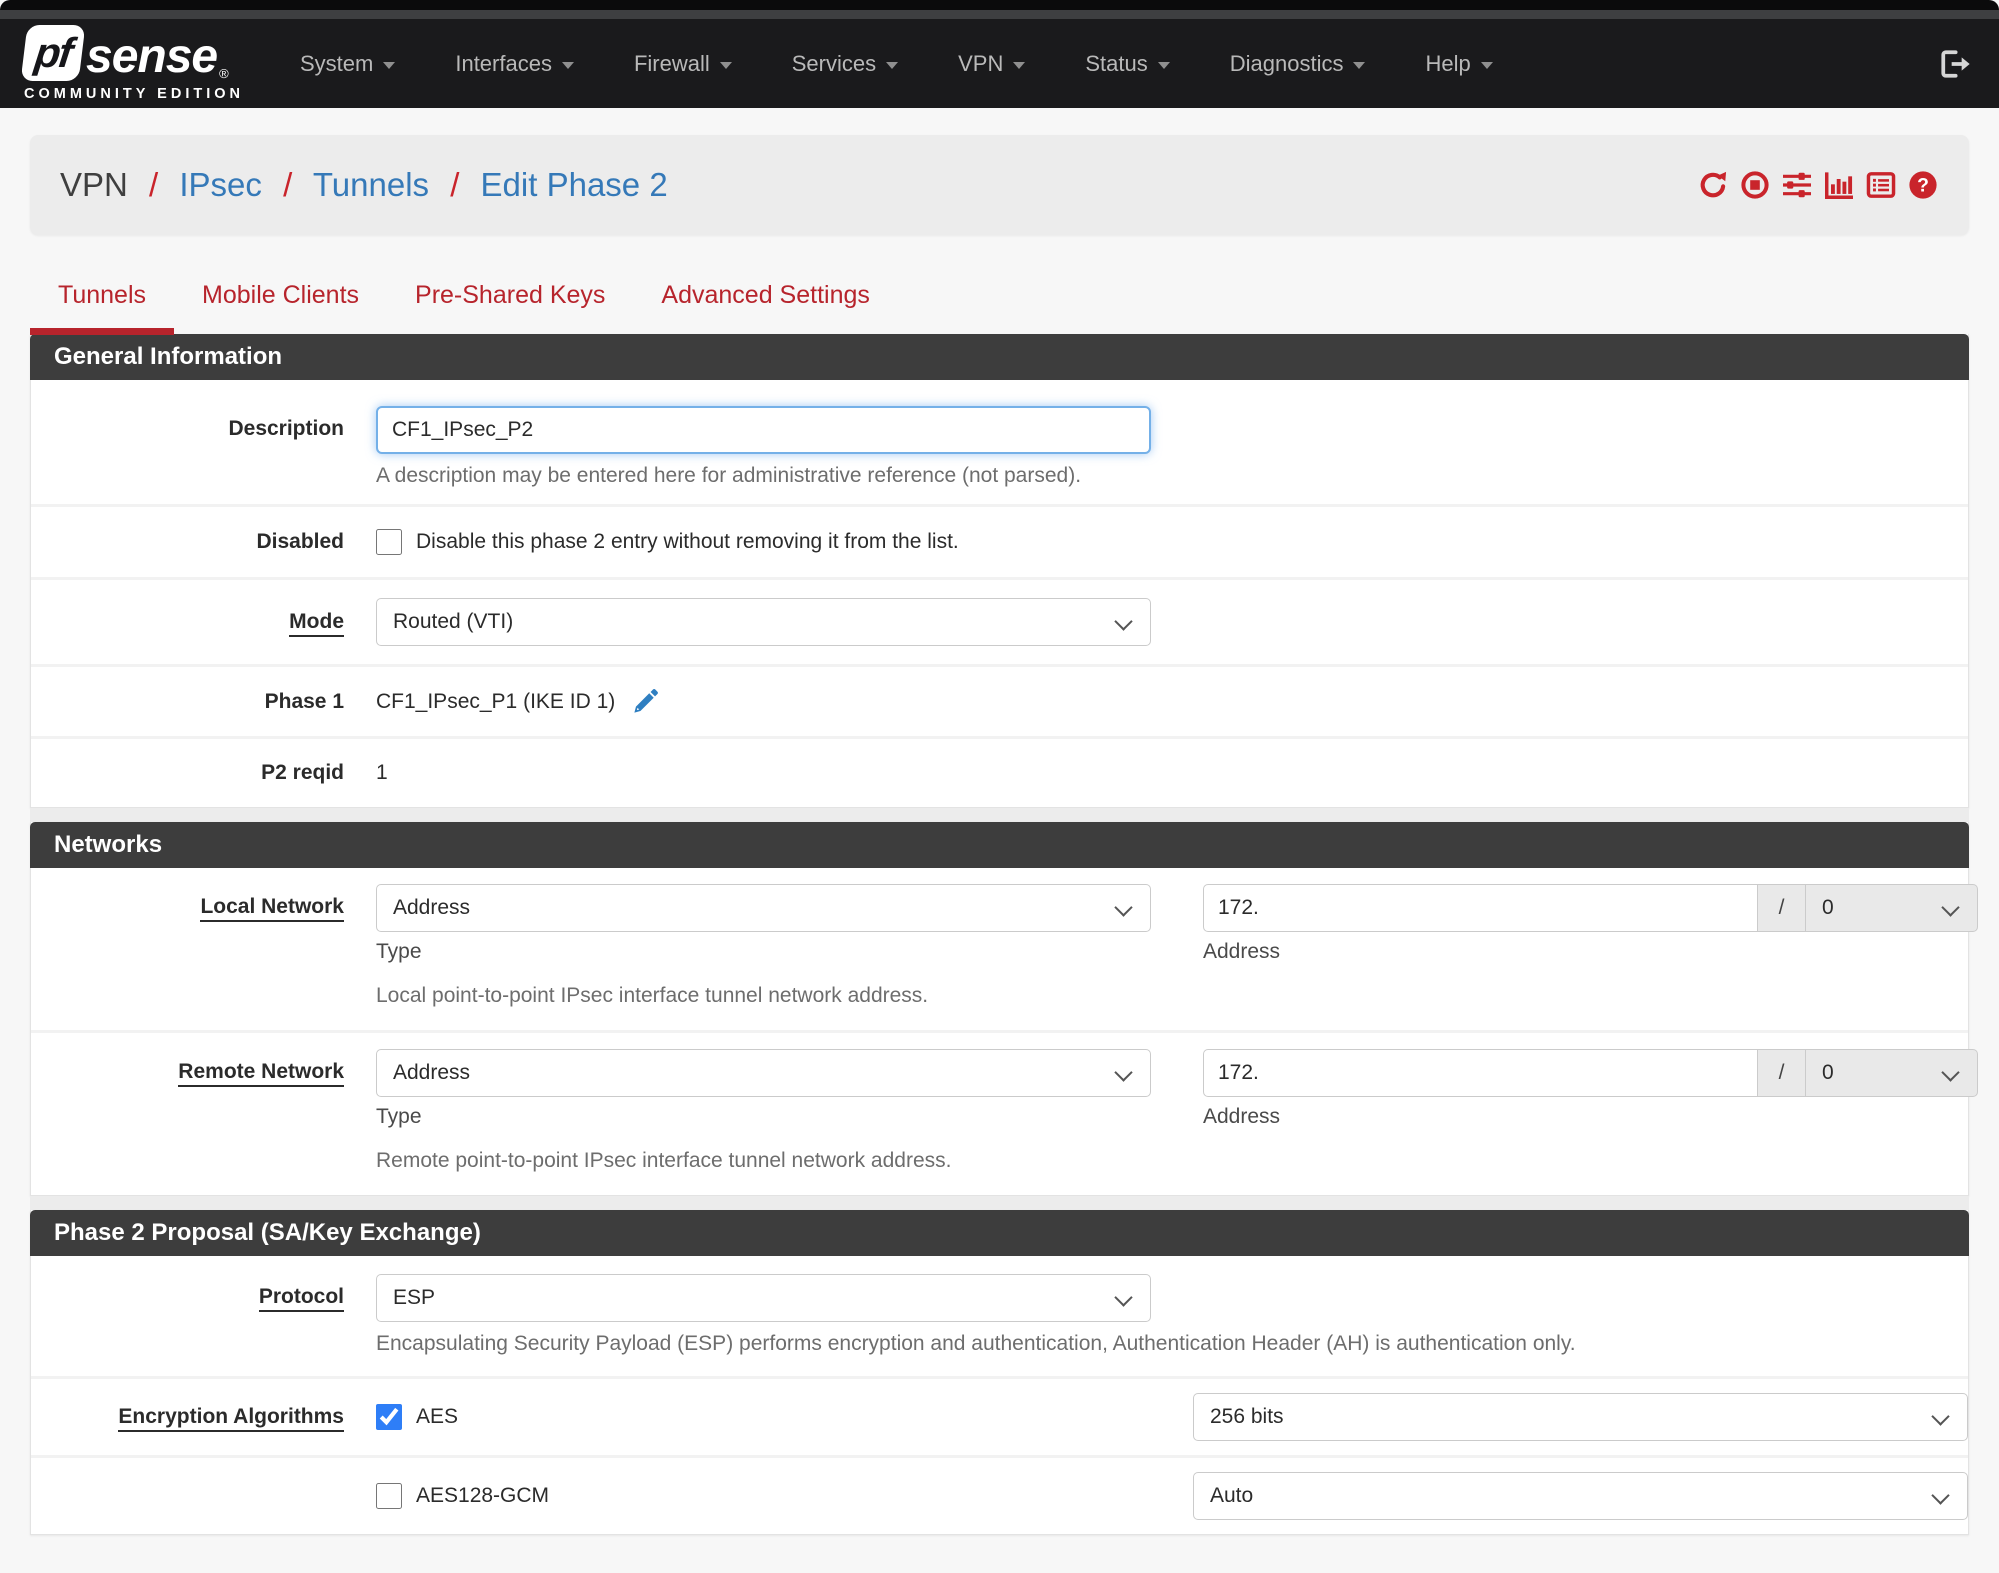 This screenshot has height=1573, width=1999. What do you see at coordinates (763, 622) in the screenshot?
I see `mode-select: Routed (VTI)` at bounding box center [763, 622].